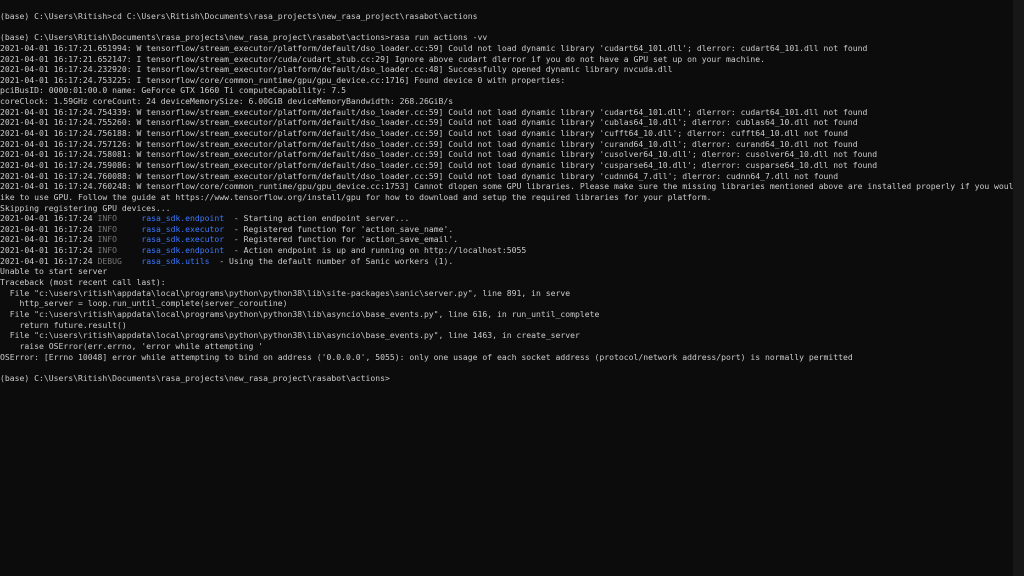 Image resolution: width=1024 pixels, height=576 pixels. What do you see at coordinates (83, 282) in the screenshot?
I see `terminal-line: Traceback (most recent call last):` at bounding box center [83, 282].